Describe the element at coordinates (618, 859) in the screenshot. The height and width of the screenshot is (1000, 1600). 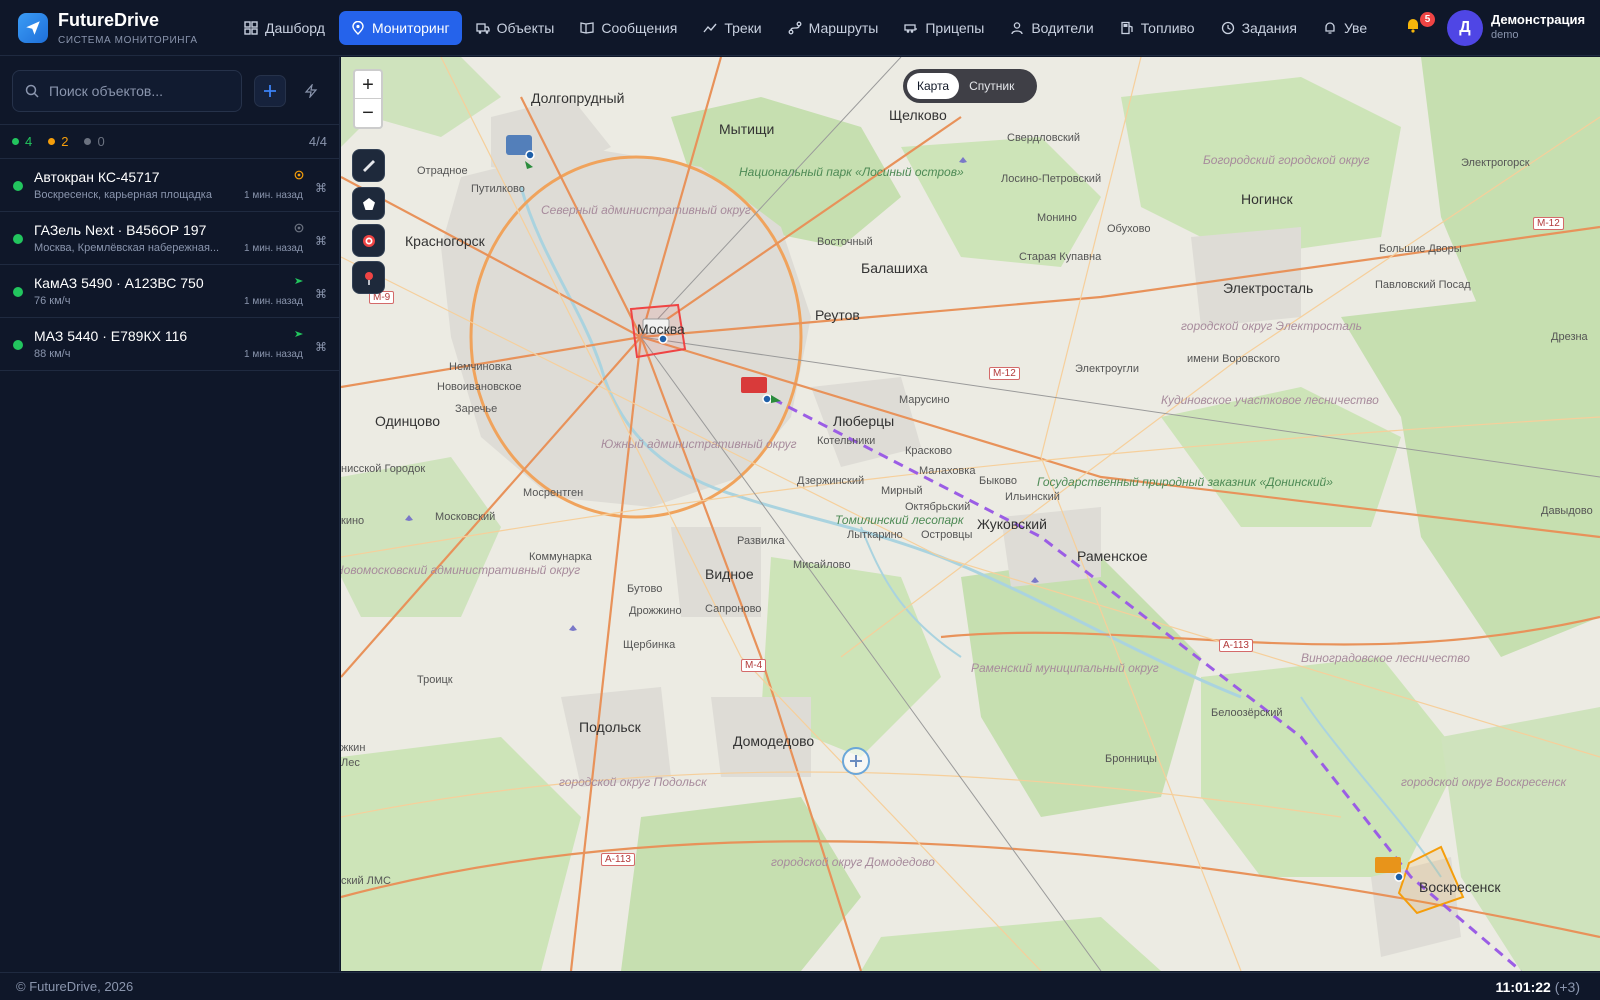
I see `road-shield: А-113` at that location.